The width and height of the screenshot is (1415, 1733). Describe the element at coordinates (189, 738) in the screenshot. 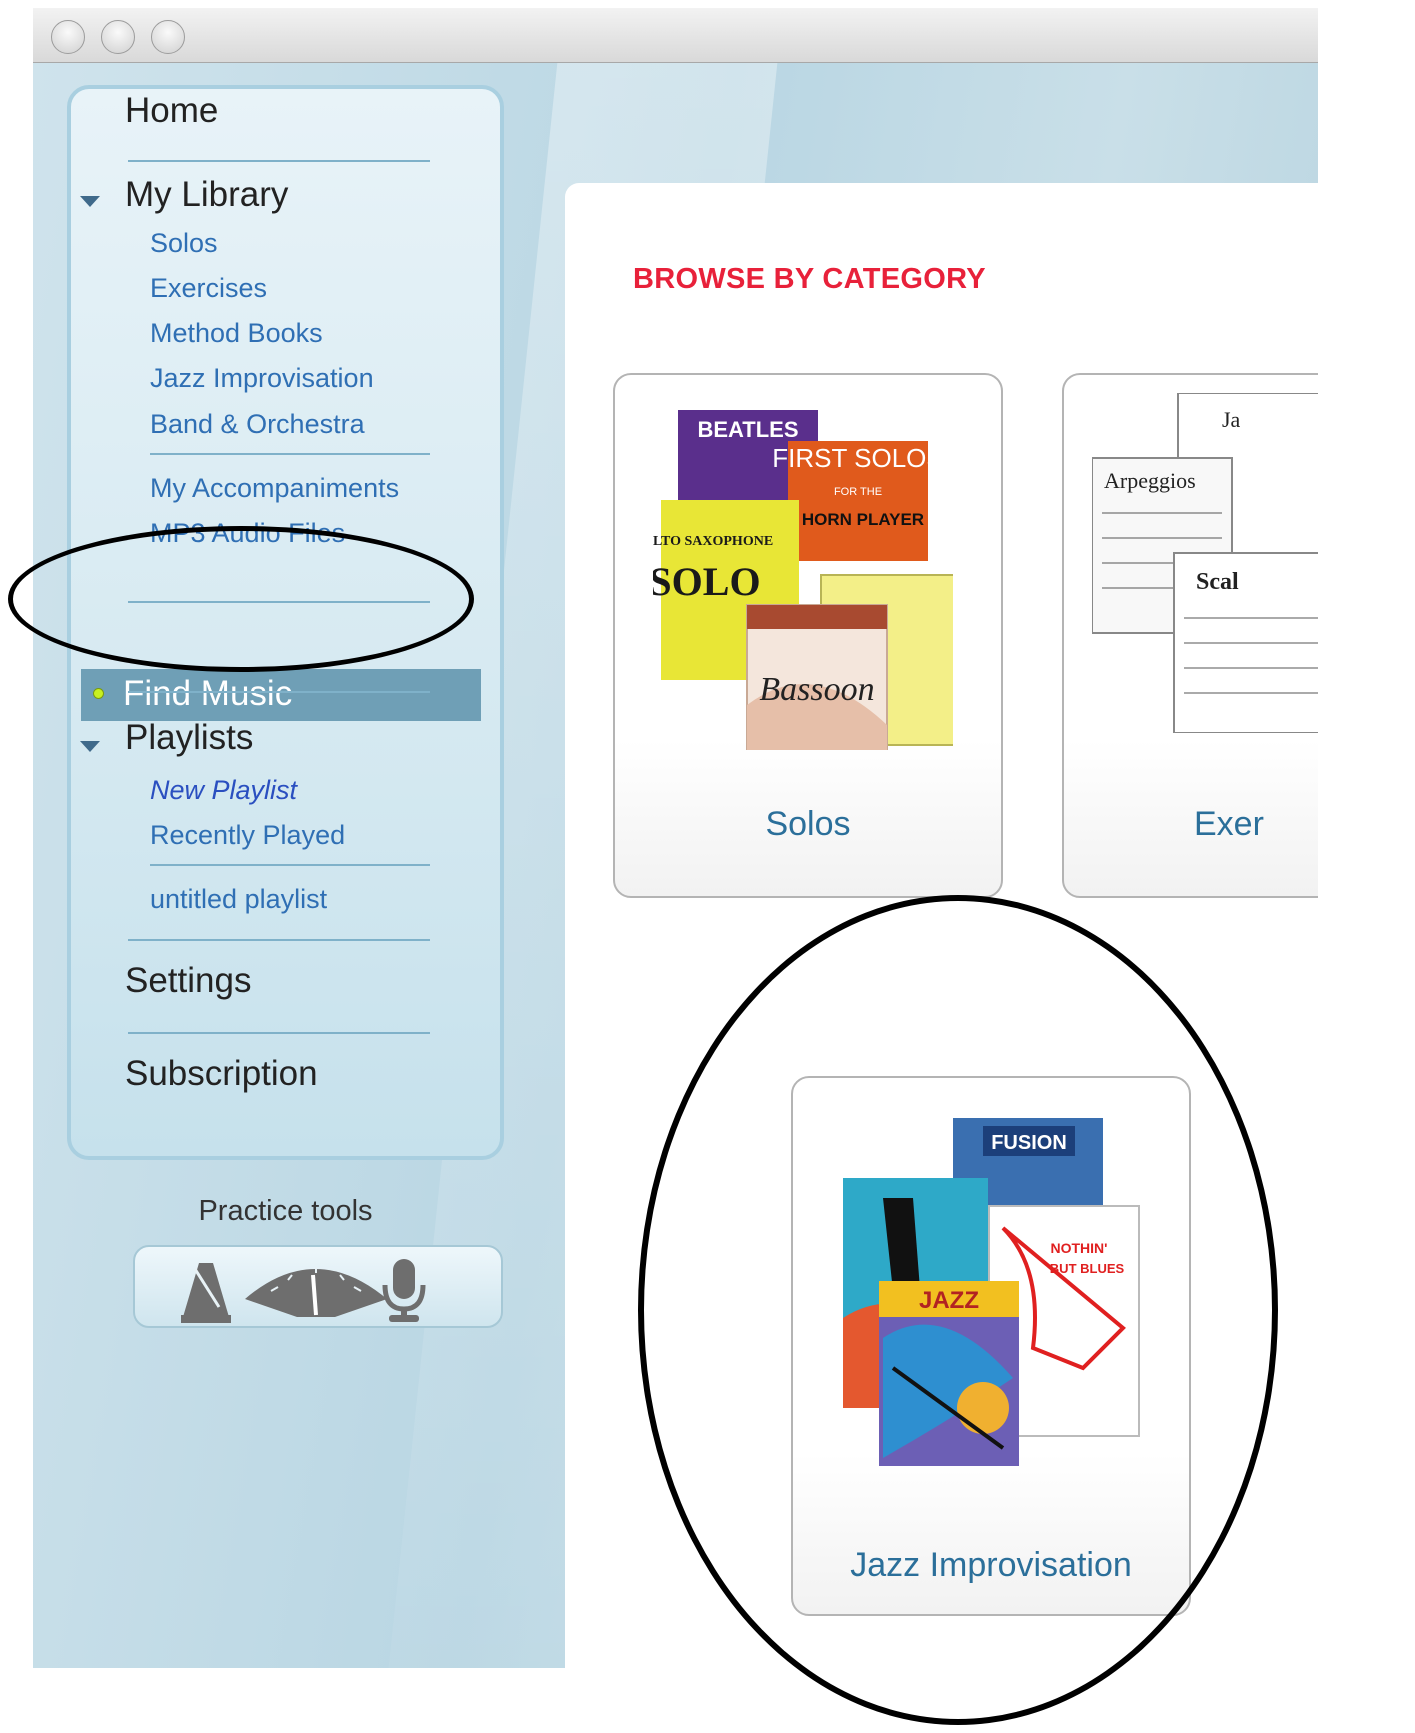

I see `nav-playlists: Playlists` at that location.